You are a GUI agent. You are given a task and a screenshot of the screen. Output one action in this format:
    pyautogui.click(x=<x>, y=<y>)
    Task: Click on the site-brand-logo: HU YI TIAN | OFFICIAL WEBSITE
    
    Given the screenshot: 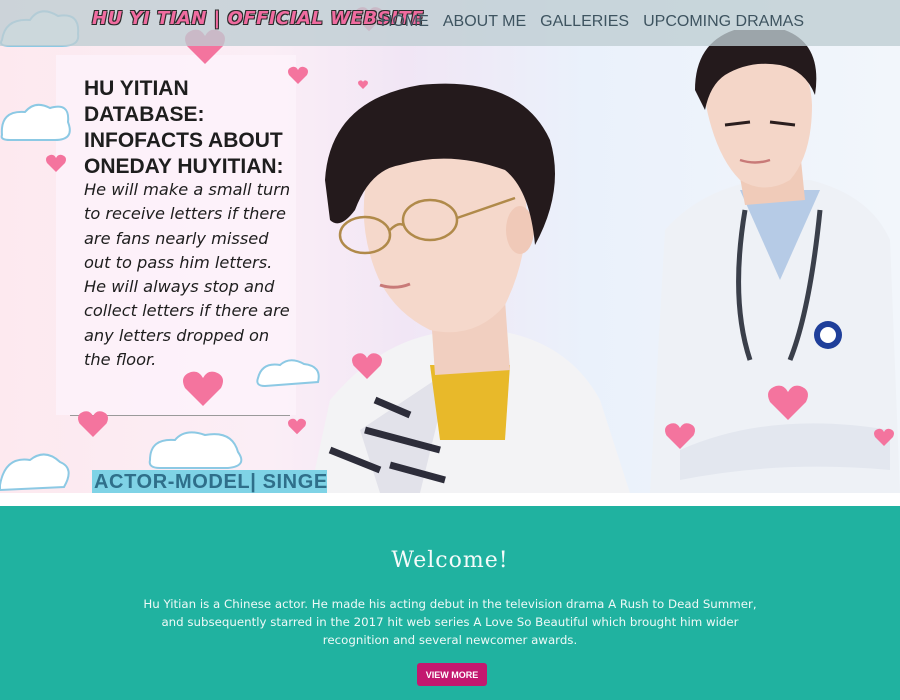 What is the action you would take?
    pyautogui.click(x=258, y=18)
    